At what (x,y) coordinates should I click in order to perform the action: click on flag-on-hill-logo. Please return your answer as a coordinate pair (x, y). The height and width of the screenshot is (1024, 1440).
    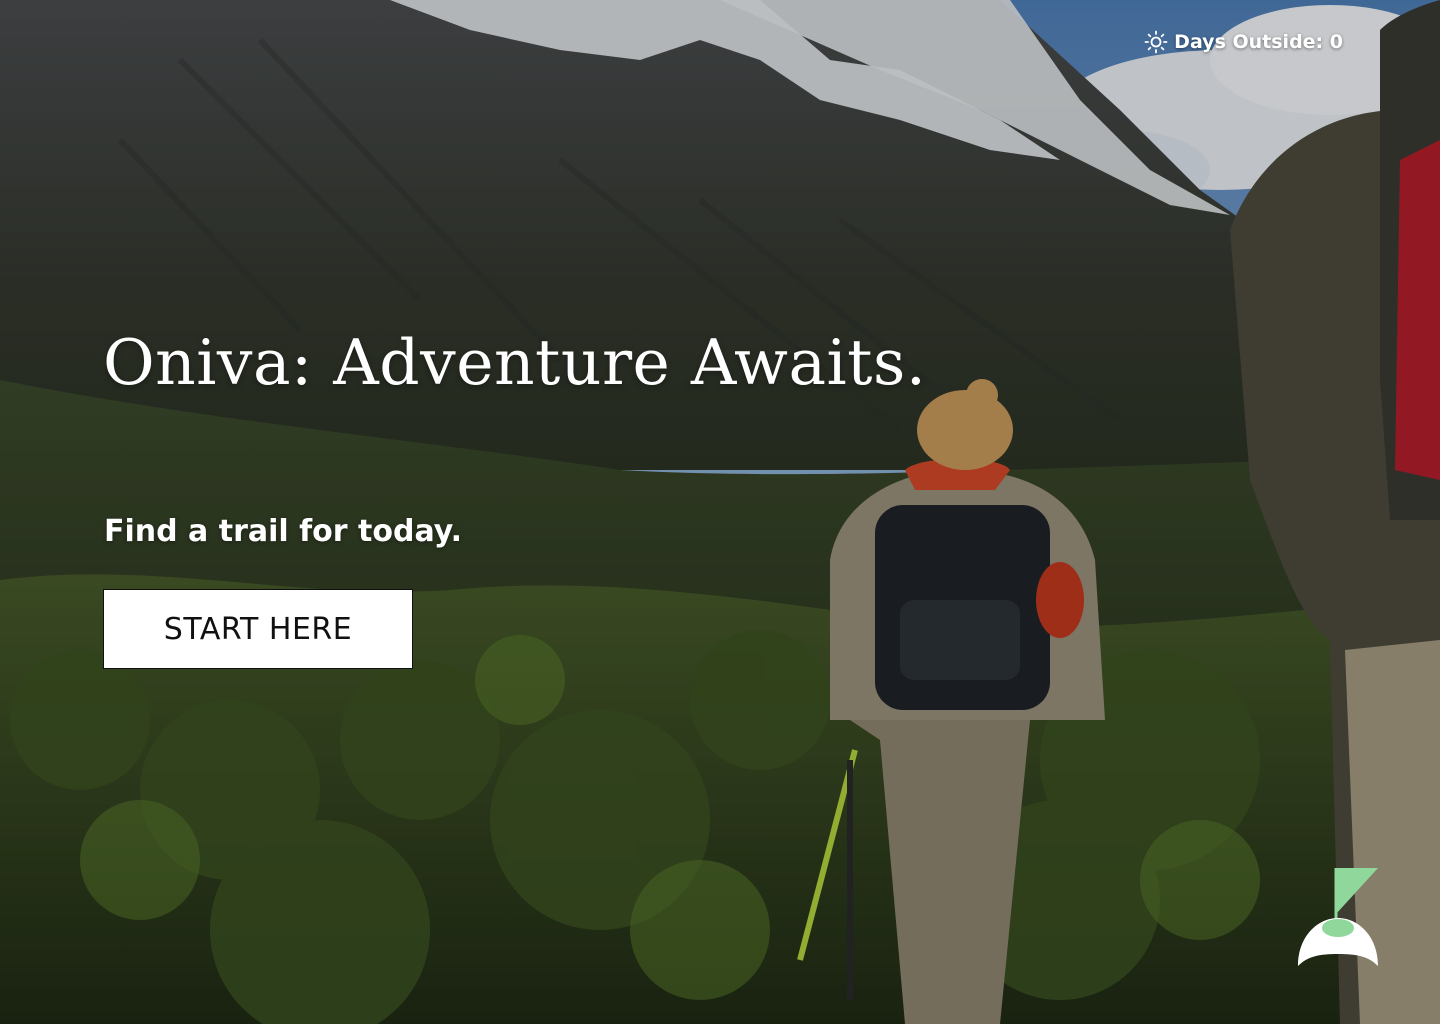
    Looking at the image, I should click on (1338, 918).